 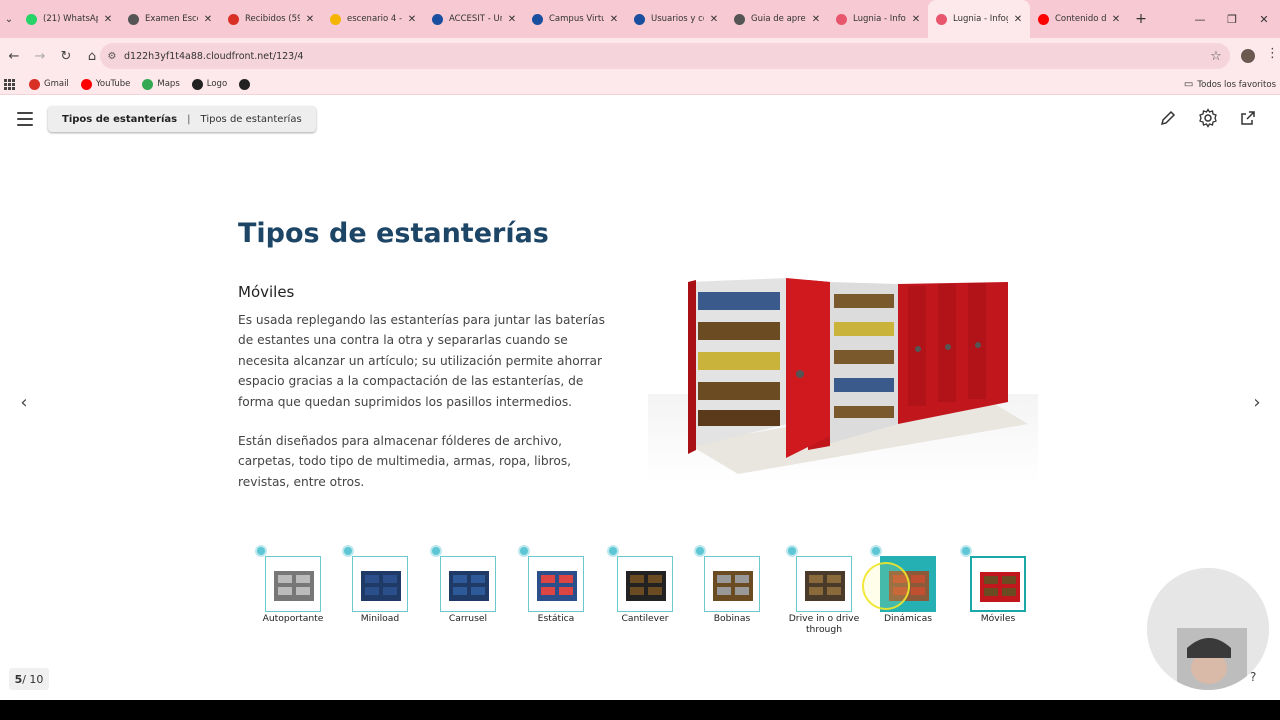 I want to click on mobile-shelving-image, so click(x=843, y=381).